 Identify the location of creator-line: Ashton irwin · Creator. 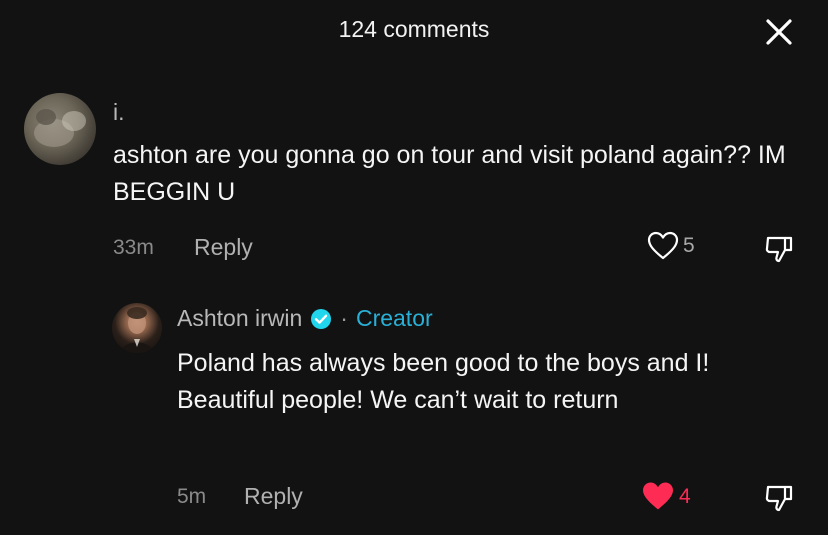
(305, 318).